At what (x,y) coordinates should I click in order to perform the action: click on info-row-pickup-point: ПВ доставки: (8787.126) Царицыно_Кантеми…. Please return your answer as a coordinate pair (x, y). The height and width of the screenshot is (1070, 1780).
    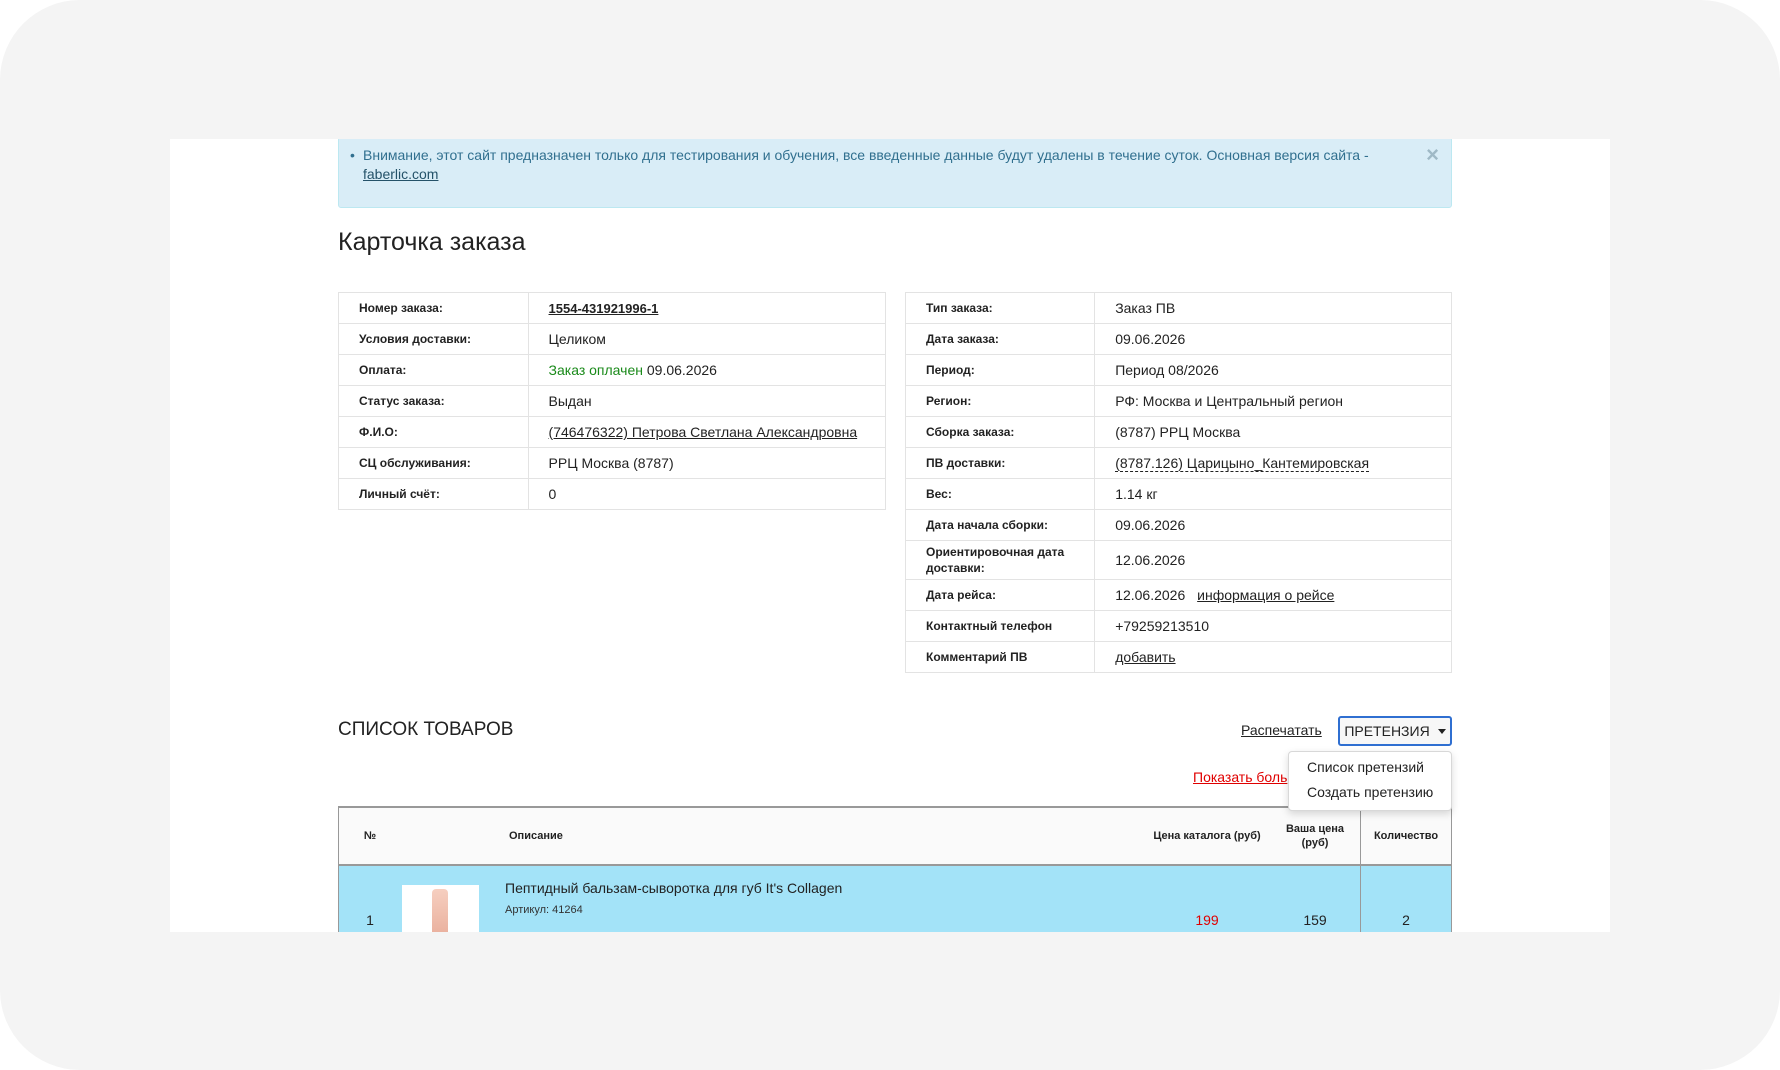
    Looking at the image, I should click on (1178, 463).